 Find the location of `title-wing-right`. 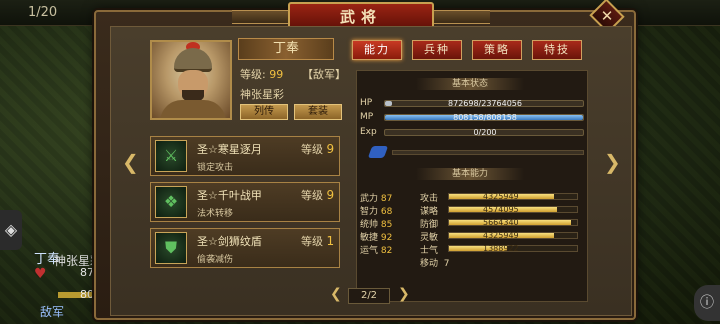

title-wing-right is located at coordinates (460, 17).